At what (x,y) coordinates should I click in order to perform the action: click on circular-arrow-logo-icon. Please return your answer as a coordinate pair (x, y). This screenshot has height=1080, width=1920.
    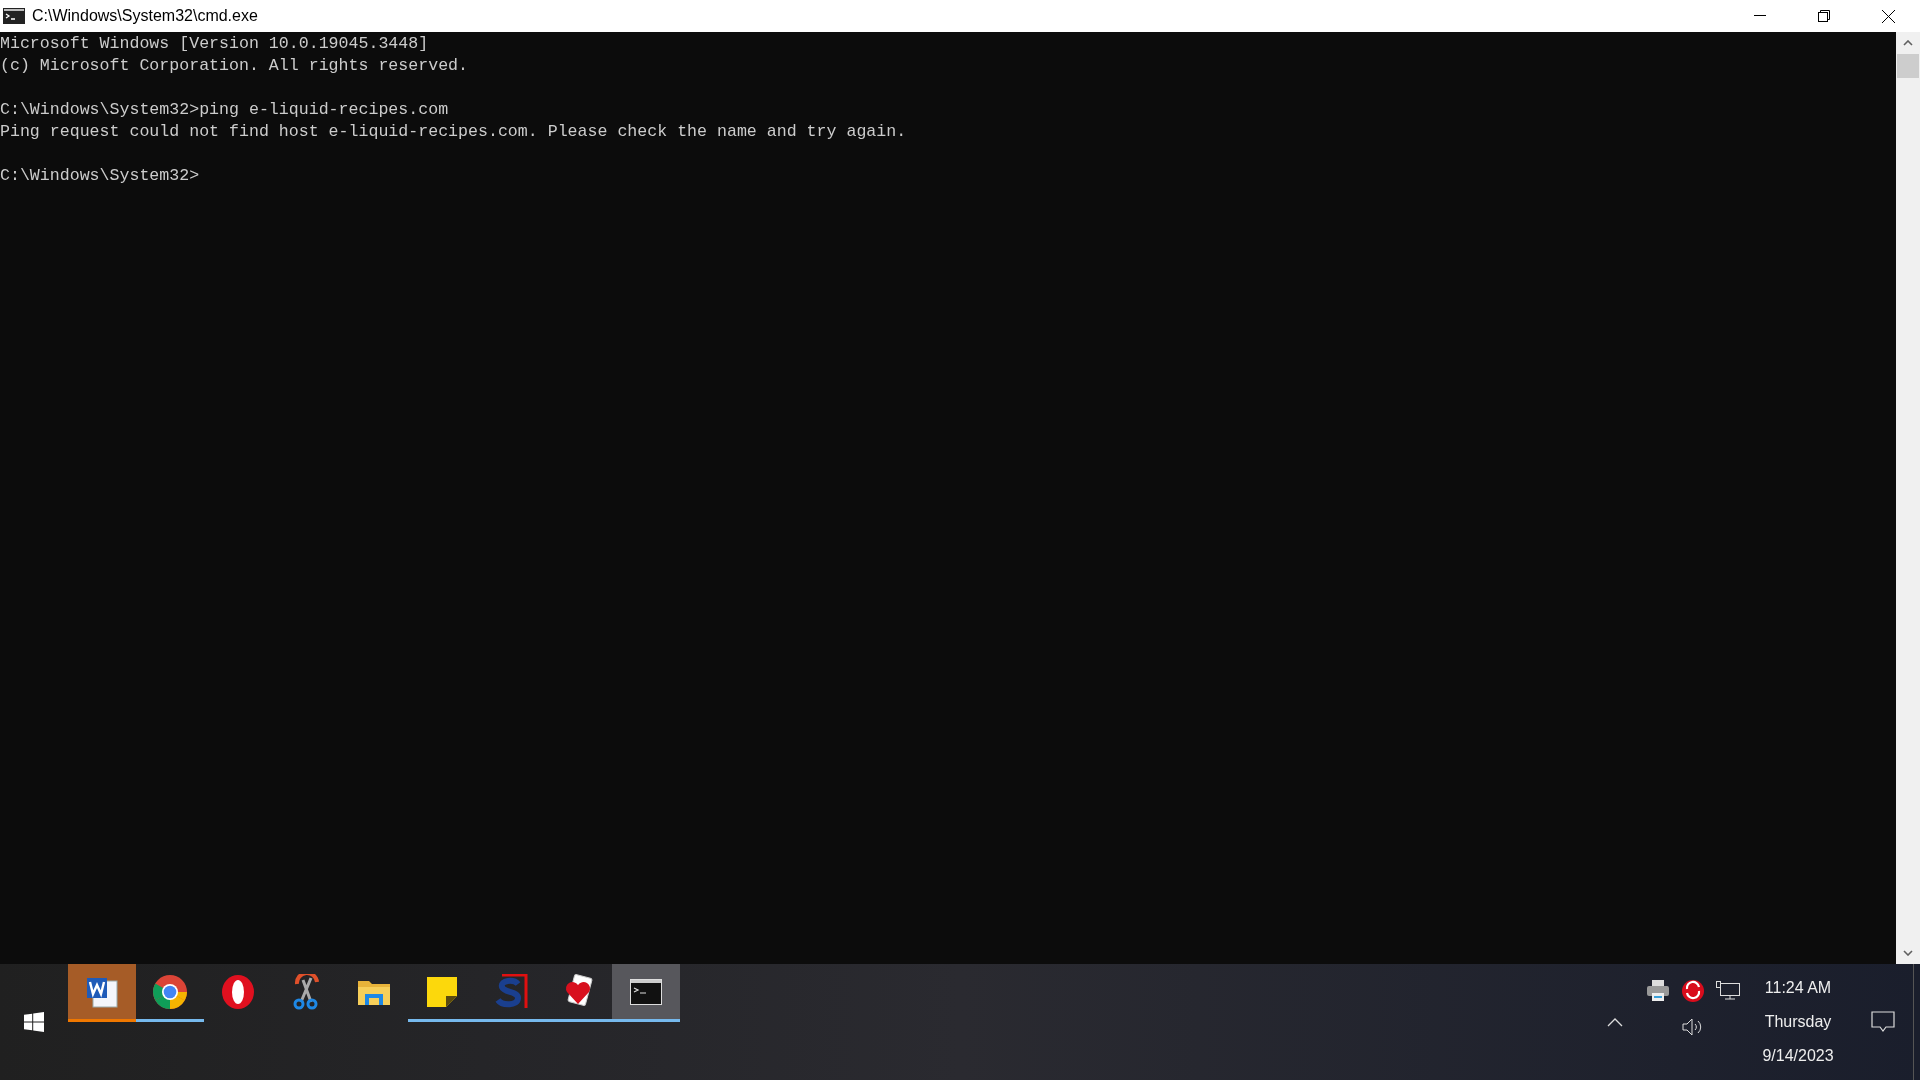
    Looking at the image, I should click on (1693, 991).